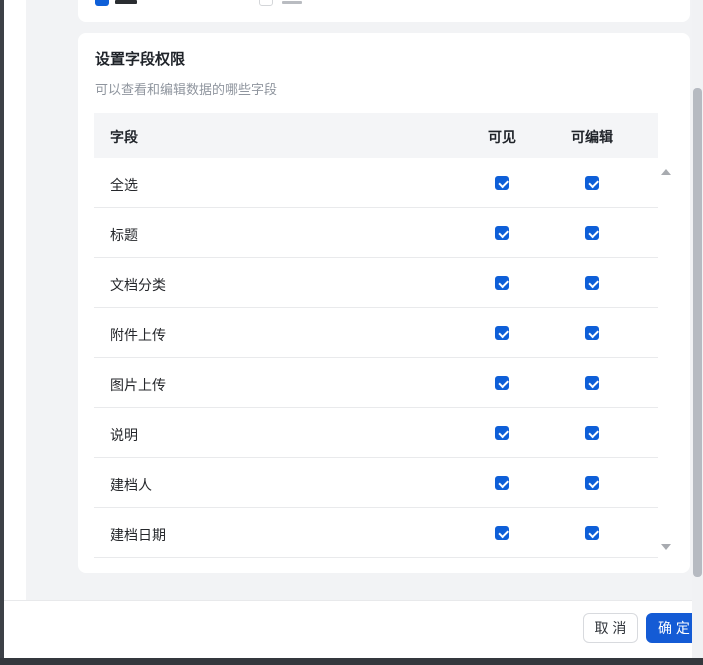 The image size is (703, 665). Describe the element at coordinates (102, 3) in the screenshot. I see `top-left-checkbox` at that location.